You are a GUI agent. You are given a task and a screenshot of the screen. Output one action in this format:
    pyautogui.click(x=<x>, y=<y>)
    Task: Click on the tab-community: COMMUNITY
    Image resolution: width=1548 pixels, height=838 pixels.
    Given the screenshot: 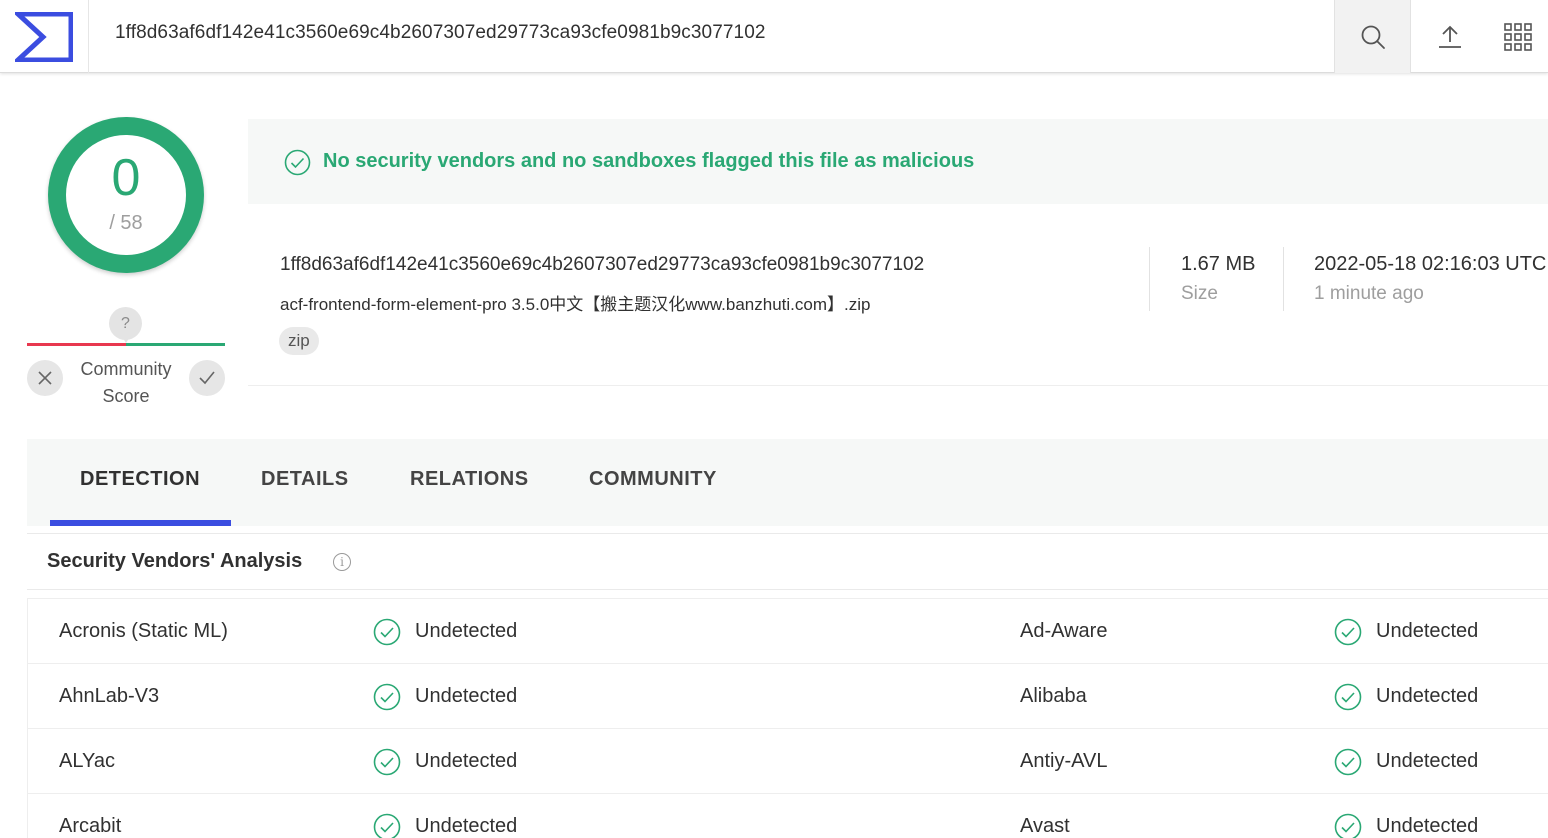 What is the action you would take?
    pyautogui.click(x=653, y=479)
    